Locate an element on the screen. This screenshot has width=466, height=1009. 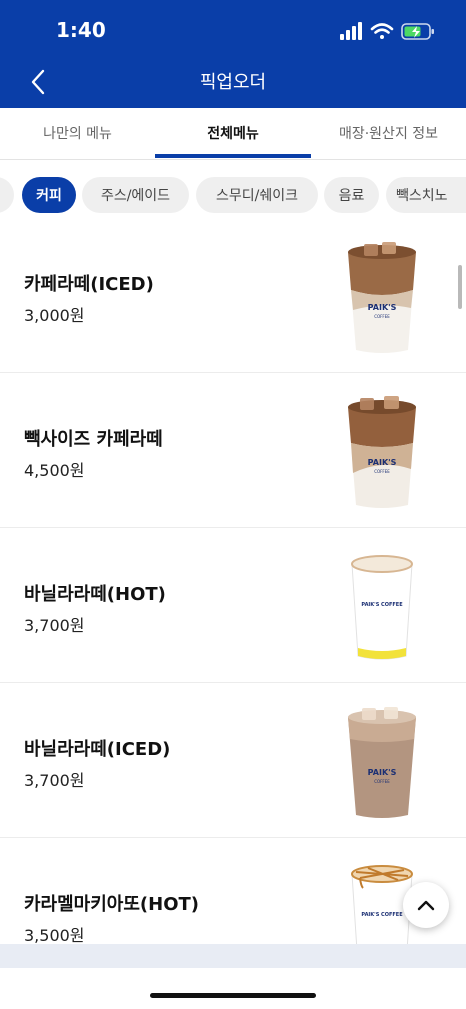
category-chip-smoothie-shake: 스무디/쉐이크 is located at coordinates (257, 195).